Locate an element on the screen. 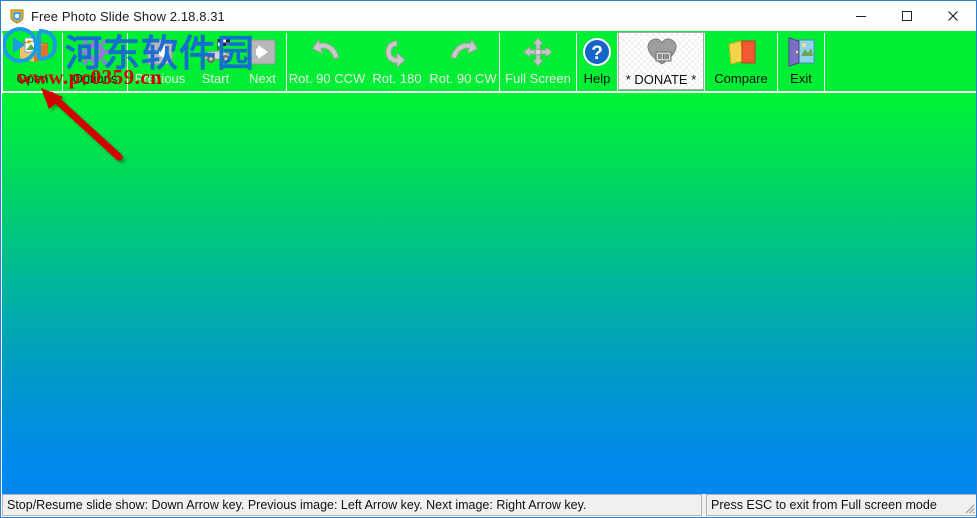 This screenshot has height=518, width=977. toolbar-label-rotate-90-cw: Rot. 90 CW is located at coordinates (463, 78).